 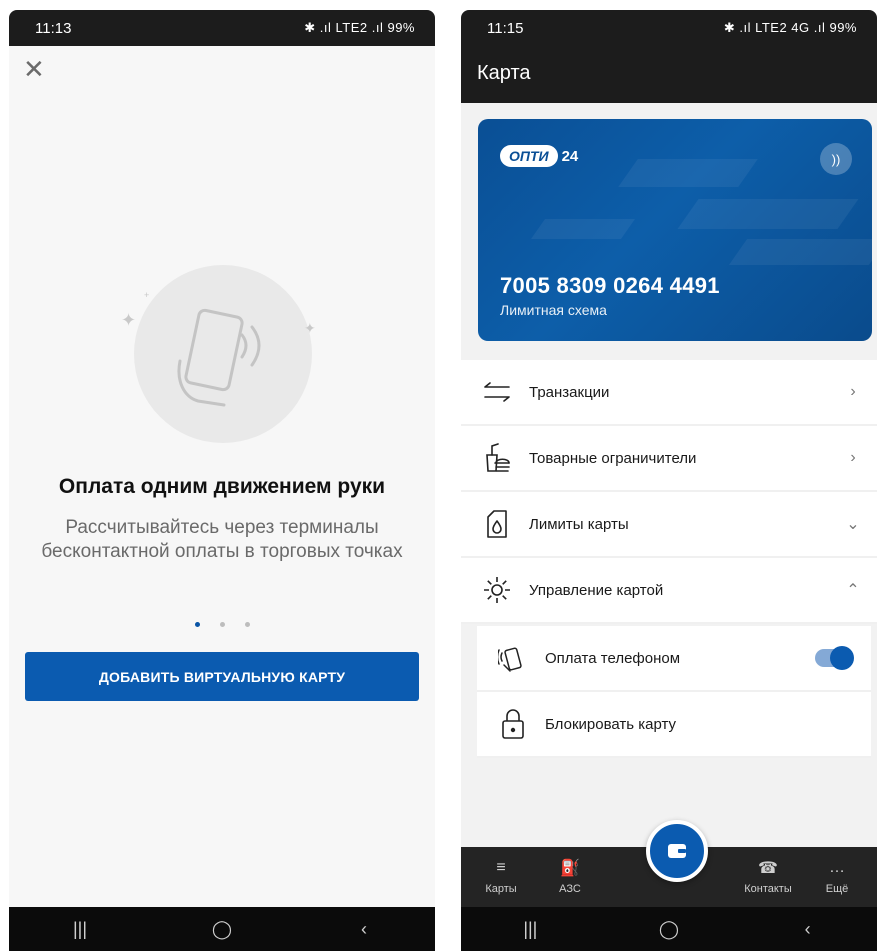 I want to click on tab-label: Карты, so click(x=501, y=889).